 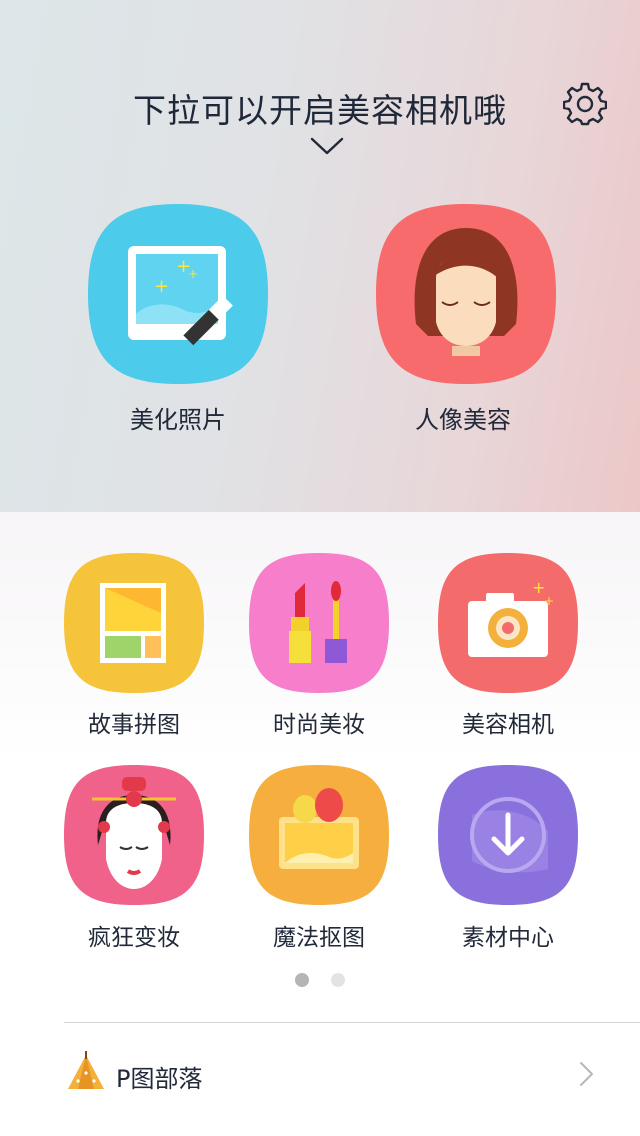 I want to click on balloon-picture-icon, so click(x=319, y=835).